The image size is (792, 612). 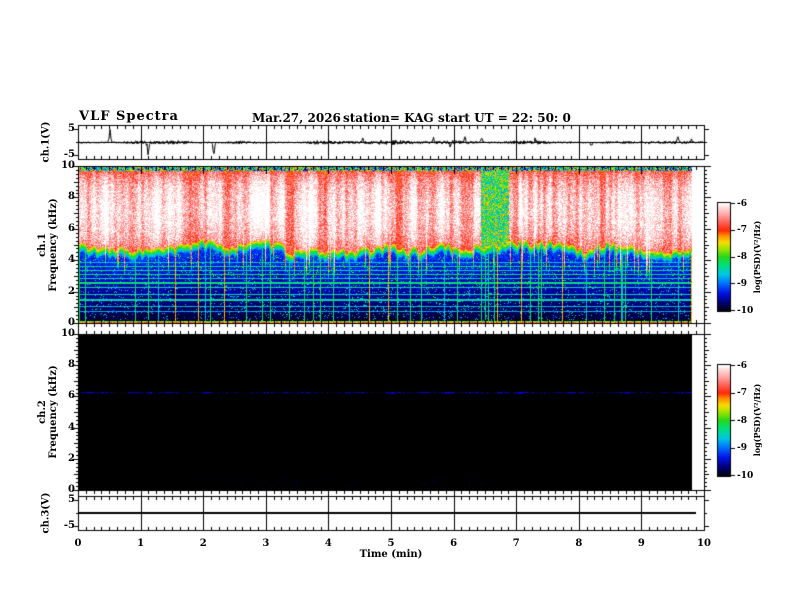 What do you see at coordinates (42, 412) in the screenshot?
I see `ch2-label-line1: ch.2` at bounding box center [42, 412].